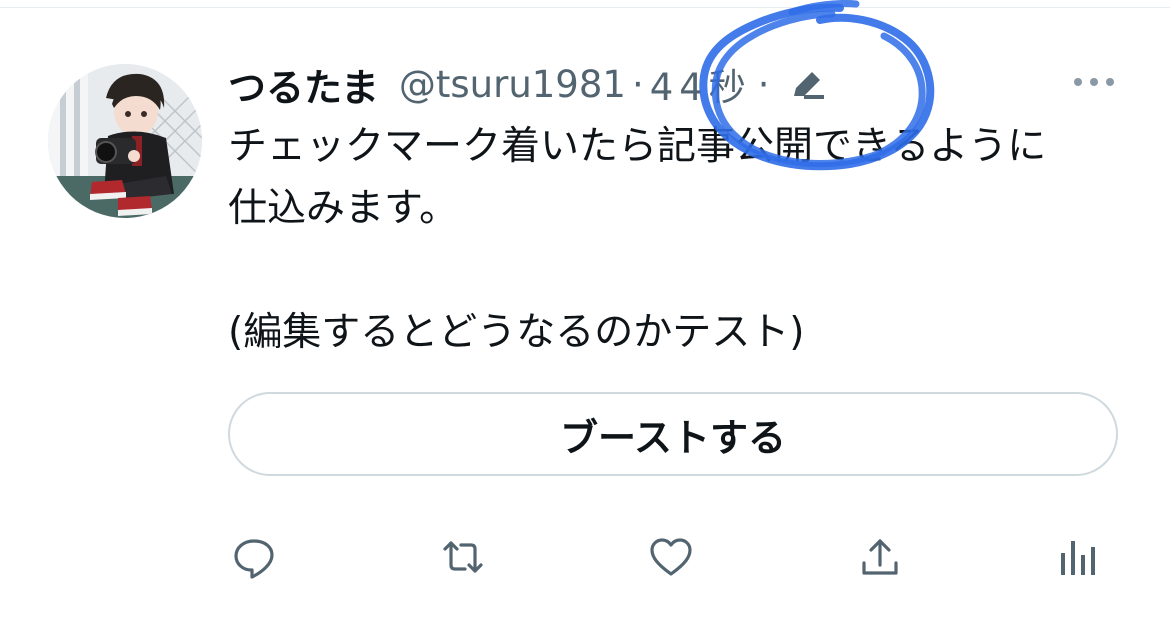  Describe the element at coordinates (673, 434) in the screenshot. I see `boost-button: ブーストする` at that location.